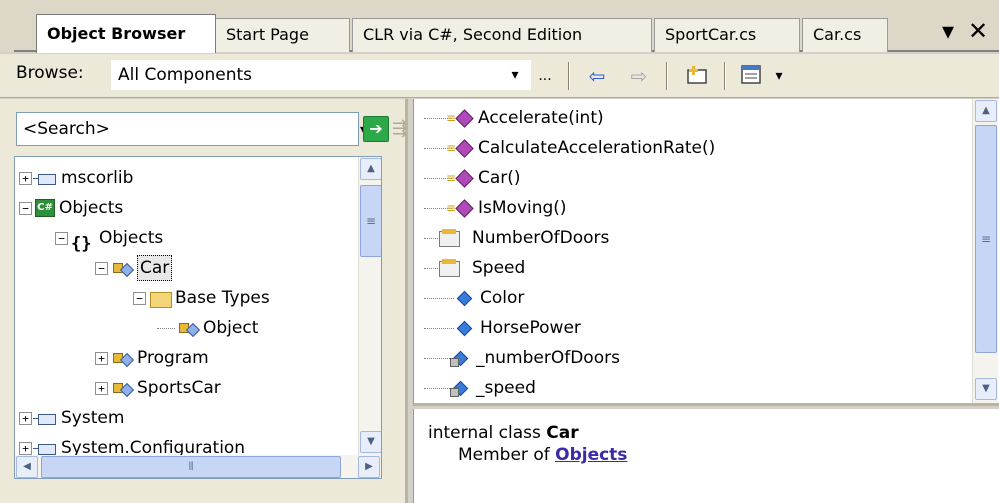 The width and height of the screenshot is (999, 503). I want to click on tree-vertical-scrollbar: ▲ ≡ ▼, so click(369, 306).